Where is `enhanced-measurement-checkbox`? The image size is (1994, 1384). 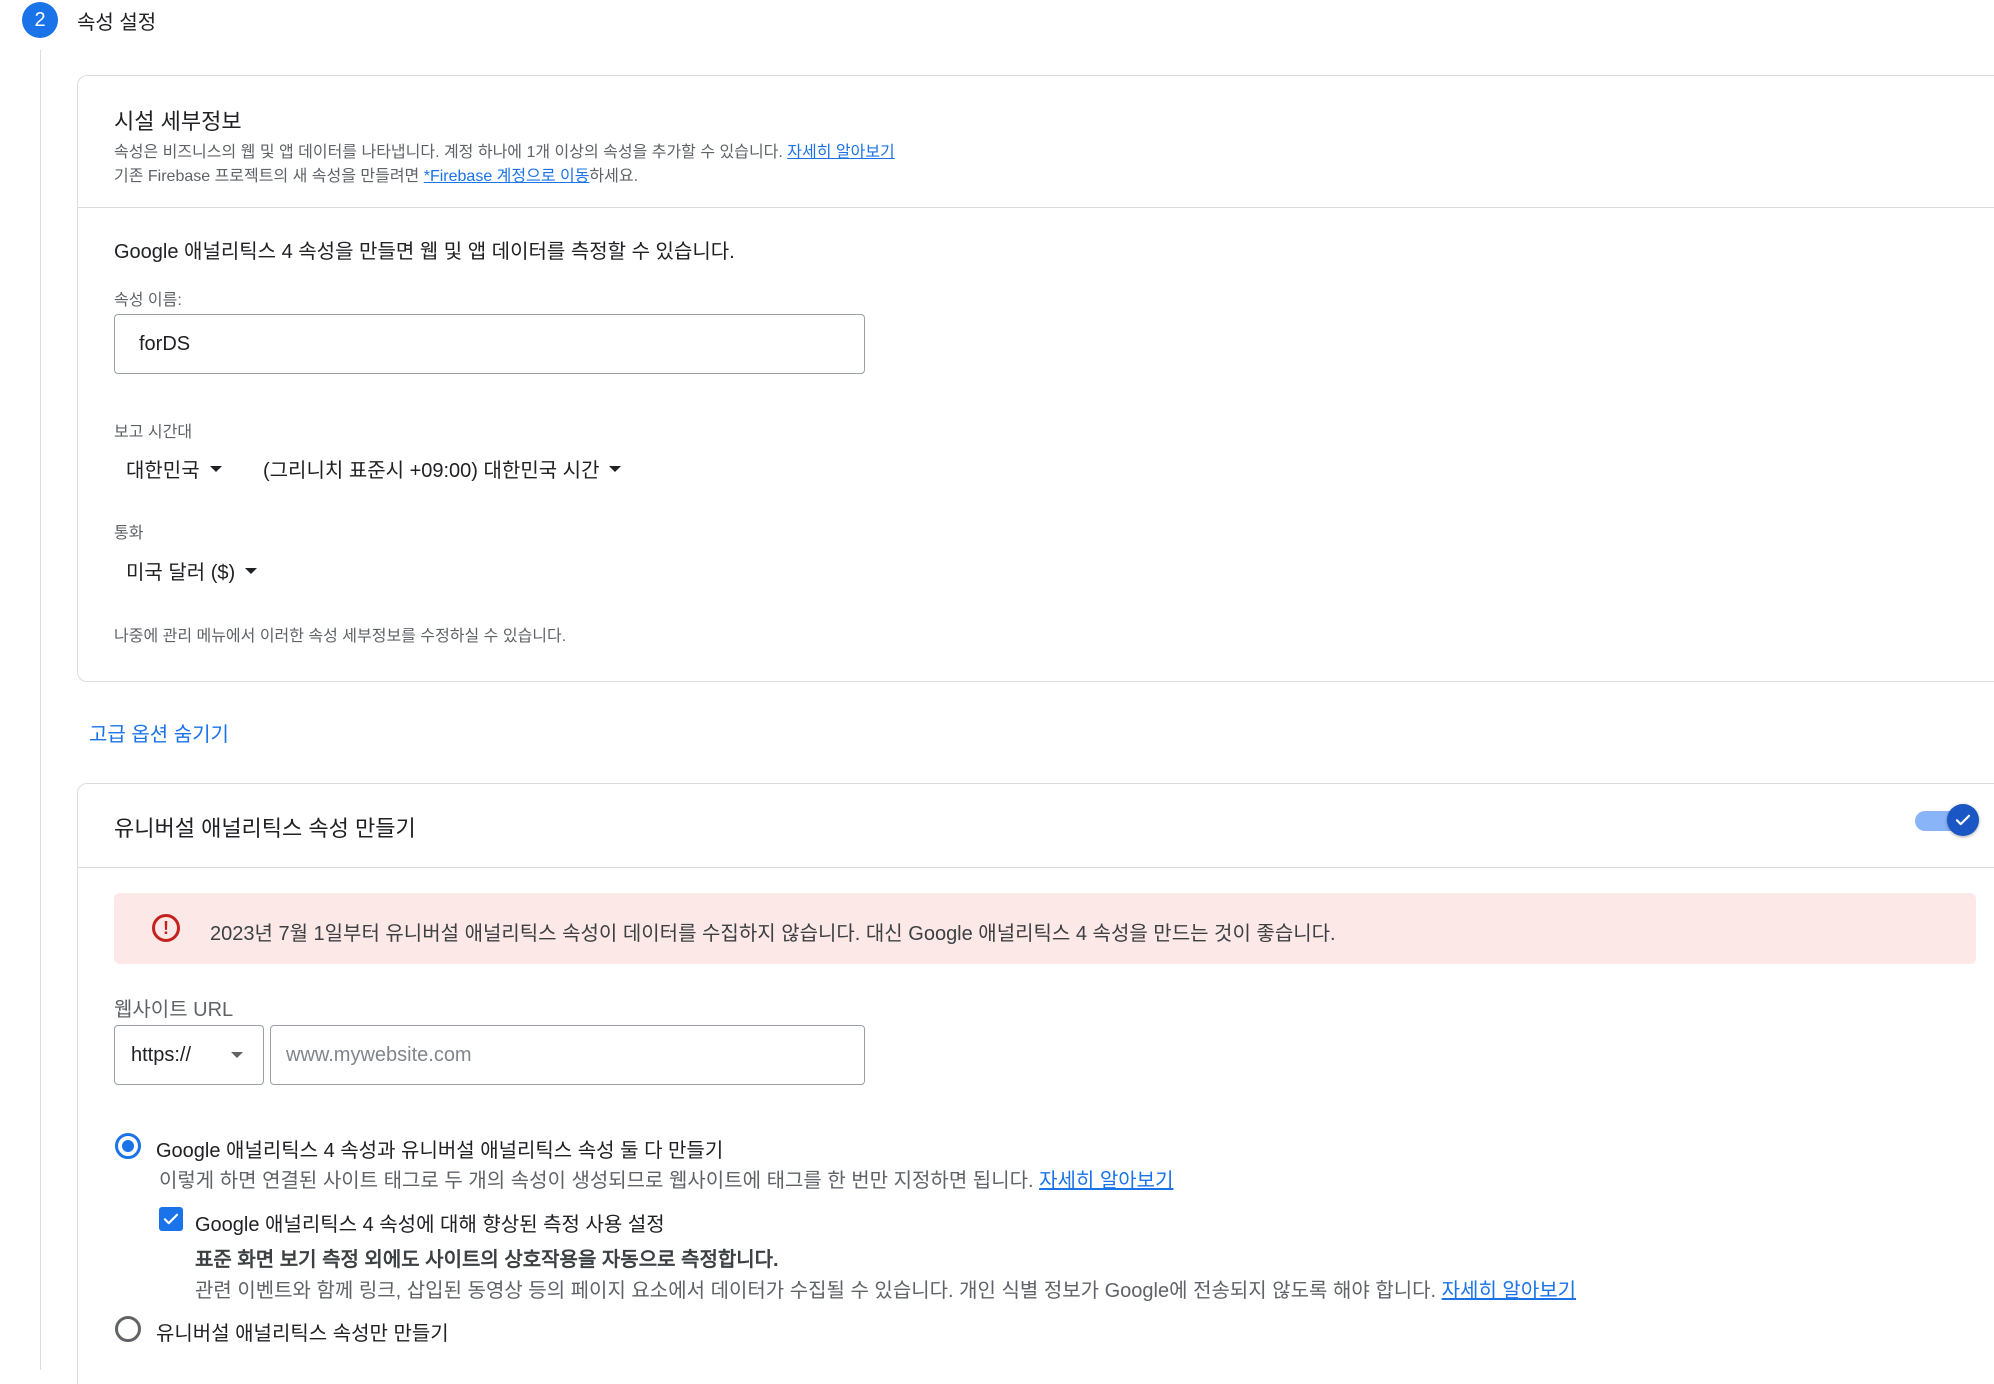 enhanced-measurement-checkbox is located at coordinates (171, 1219).